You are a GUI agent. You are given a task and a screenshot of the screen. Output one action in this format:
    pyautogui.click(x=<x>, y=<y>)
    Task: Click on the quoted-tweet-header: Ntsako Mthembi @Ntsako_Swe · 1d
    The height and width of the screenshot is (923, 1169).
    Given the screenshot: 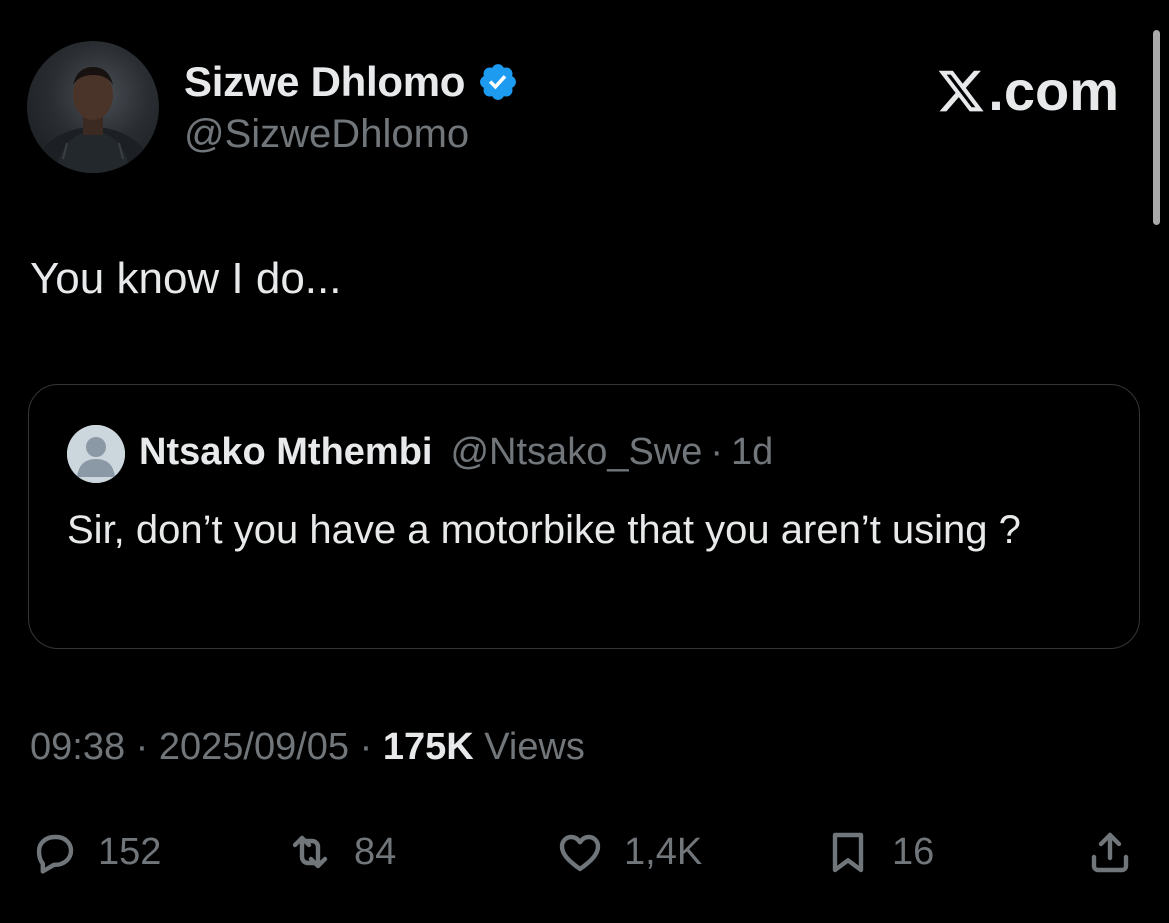 What is the action you would take?
    pyautogui.click(x=456, y=452)
    